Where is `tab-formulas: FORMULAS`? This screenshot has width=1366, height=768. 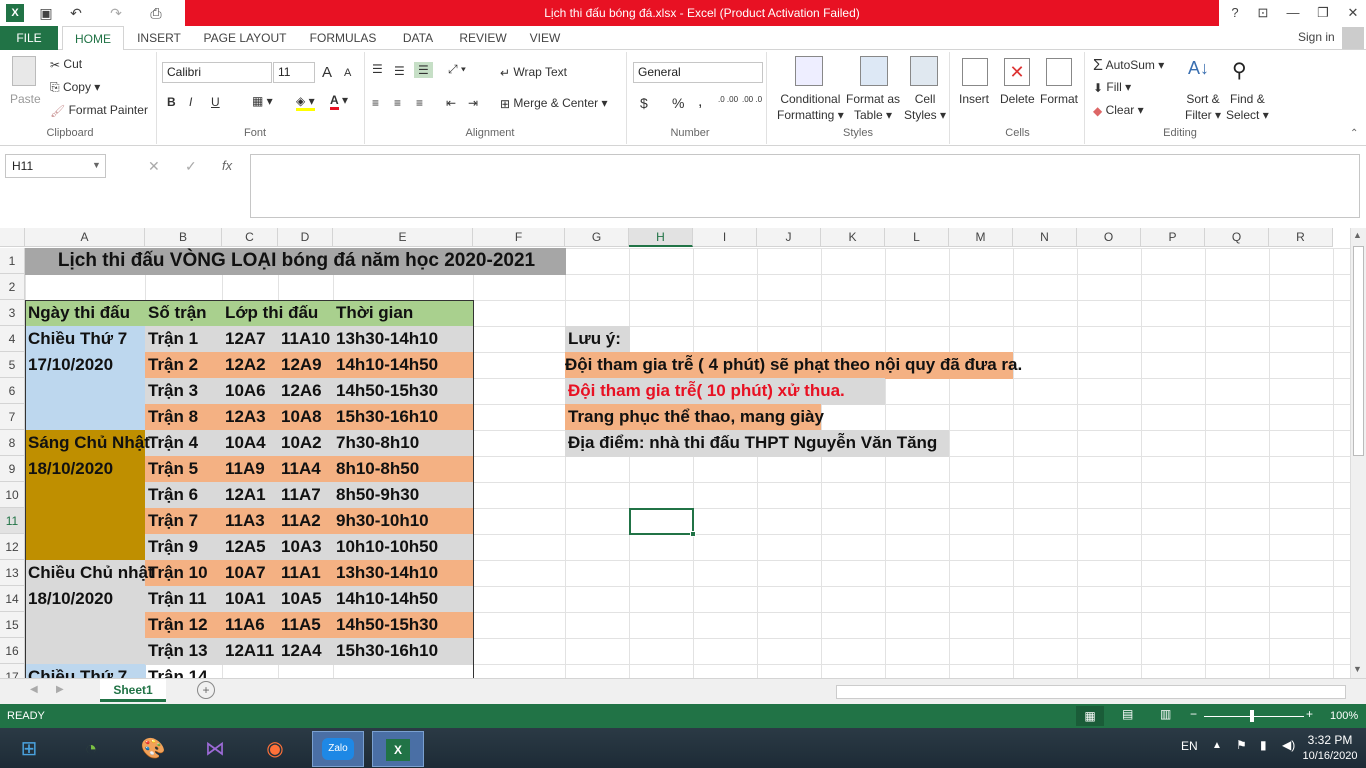 tab-formulas: FORMULAS is located at coordinates (343, 38).